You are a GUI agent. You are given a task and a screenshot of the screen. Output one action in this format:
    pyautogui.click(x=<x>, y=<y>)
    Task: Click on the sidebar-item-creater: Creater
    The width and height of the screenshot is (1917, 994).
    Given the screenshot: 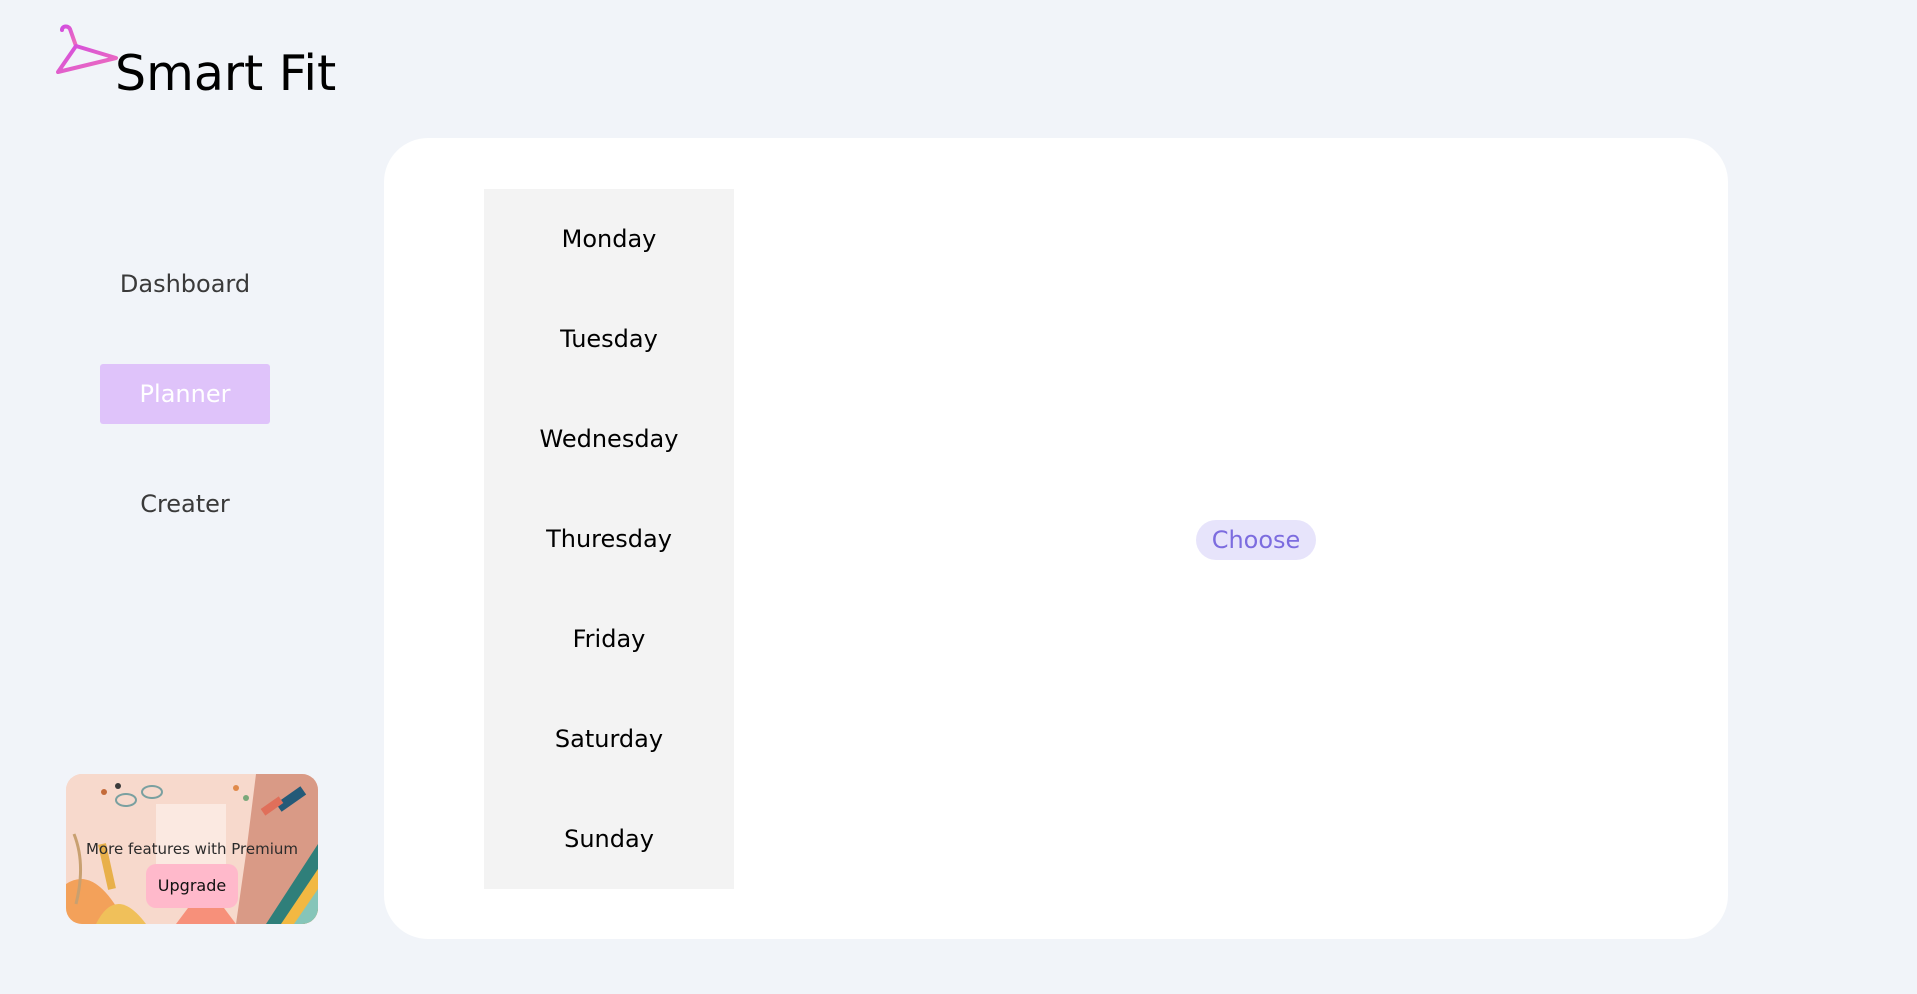 What is the action you would take?
    pyautogui.click(x=185, y=504)
    